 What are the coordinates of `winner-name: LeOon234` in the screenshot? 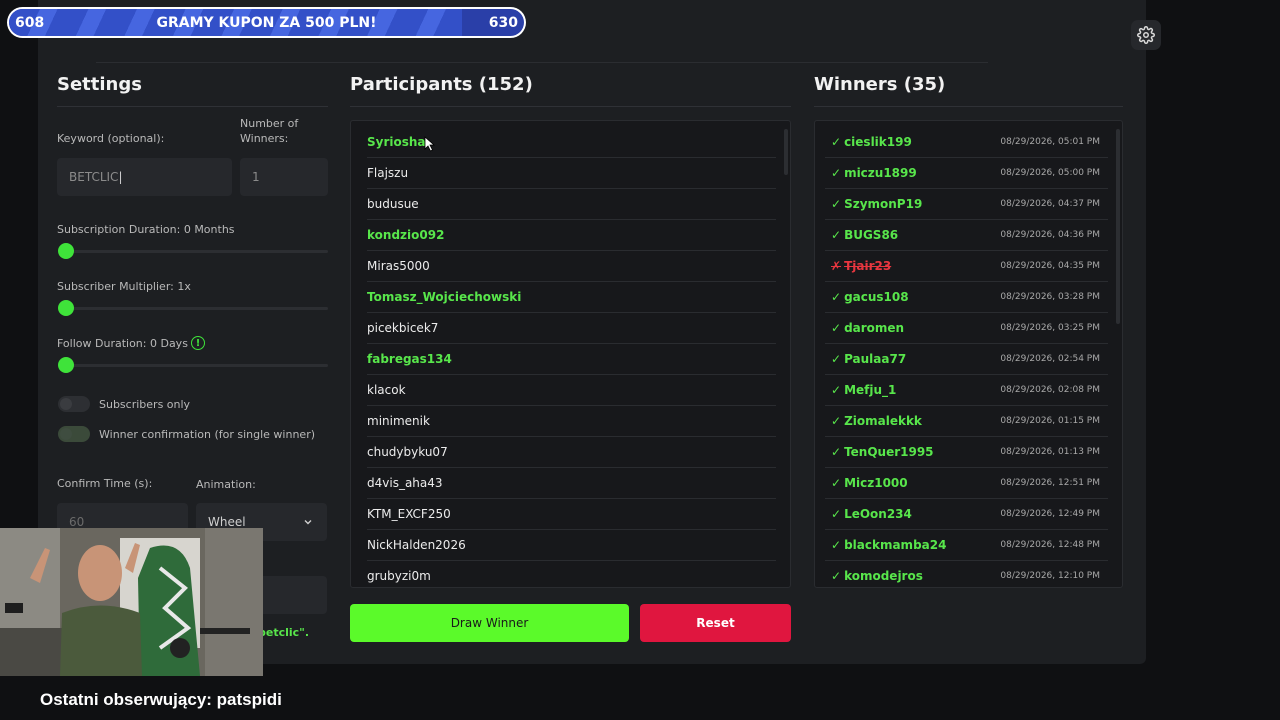 It's located at (878, 514).